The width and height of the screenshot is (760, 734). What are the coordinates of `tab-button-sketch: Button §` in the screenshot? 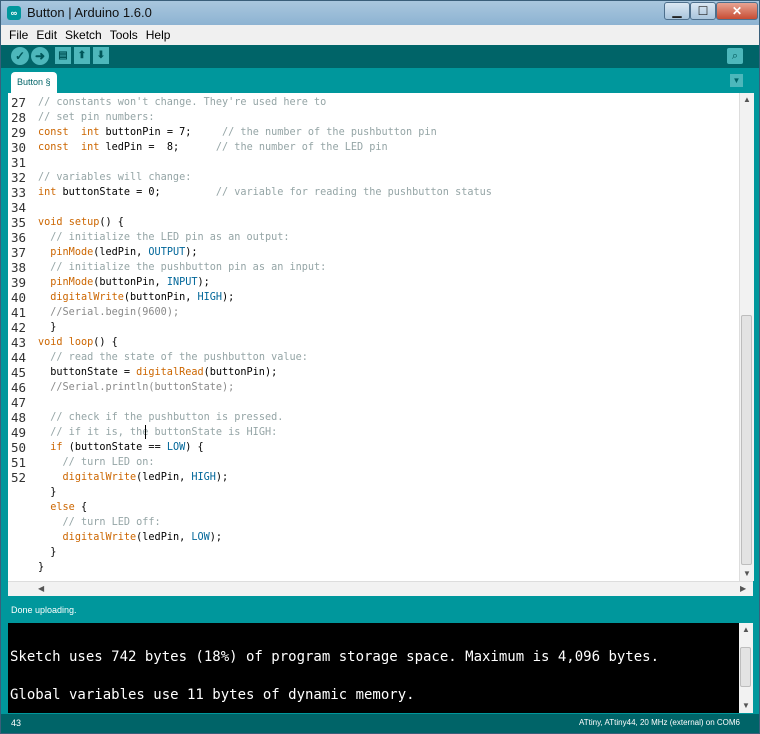 It's located at (34, 82).